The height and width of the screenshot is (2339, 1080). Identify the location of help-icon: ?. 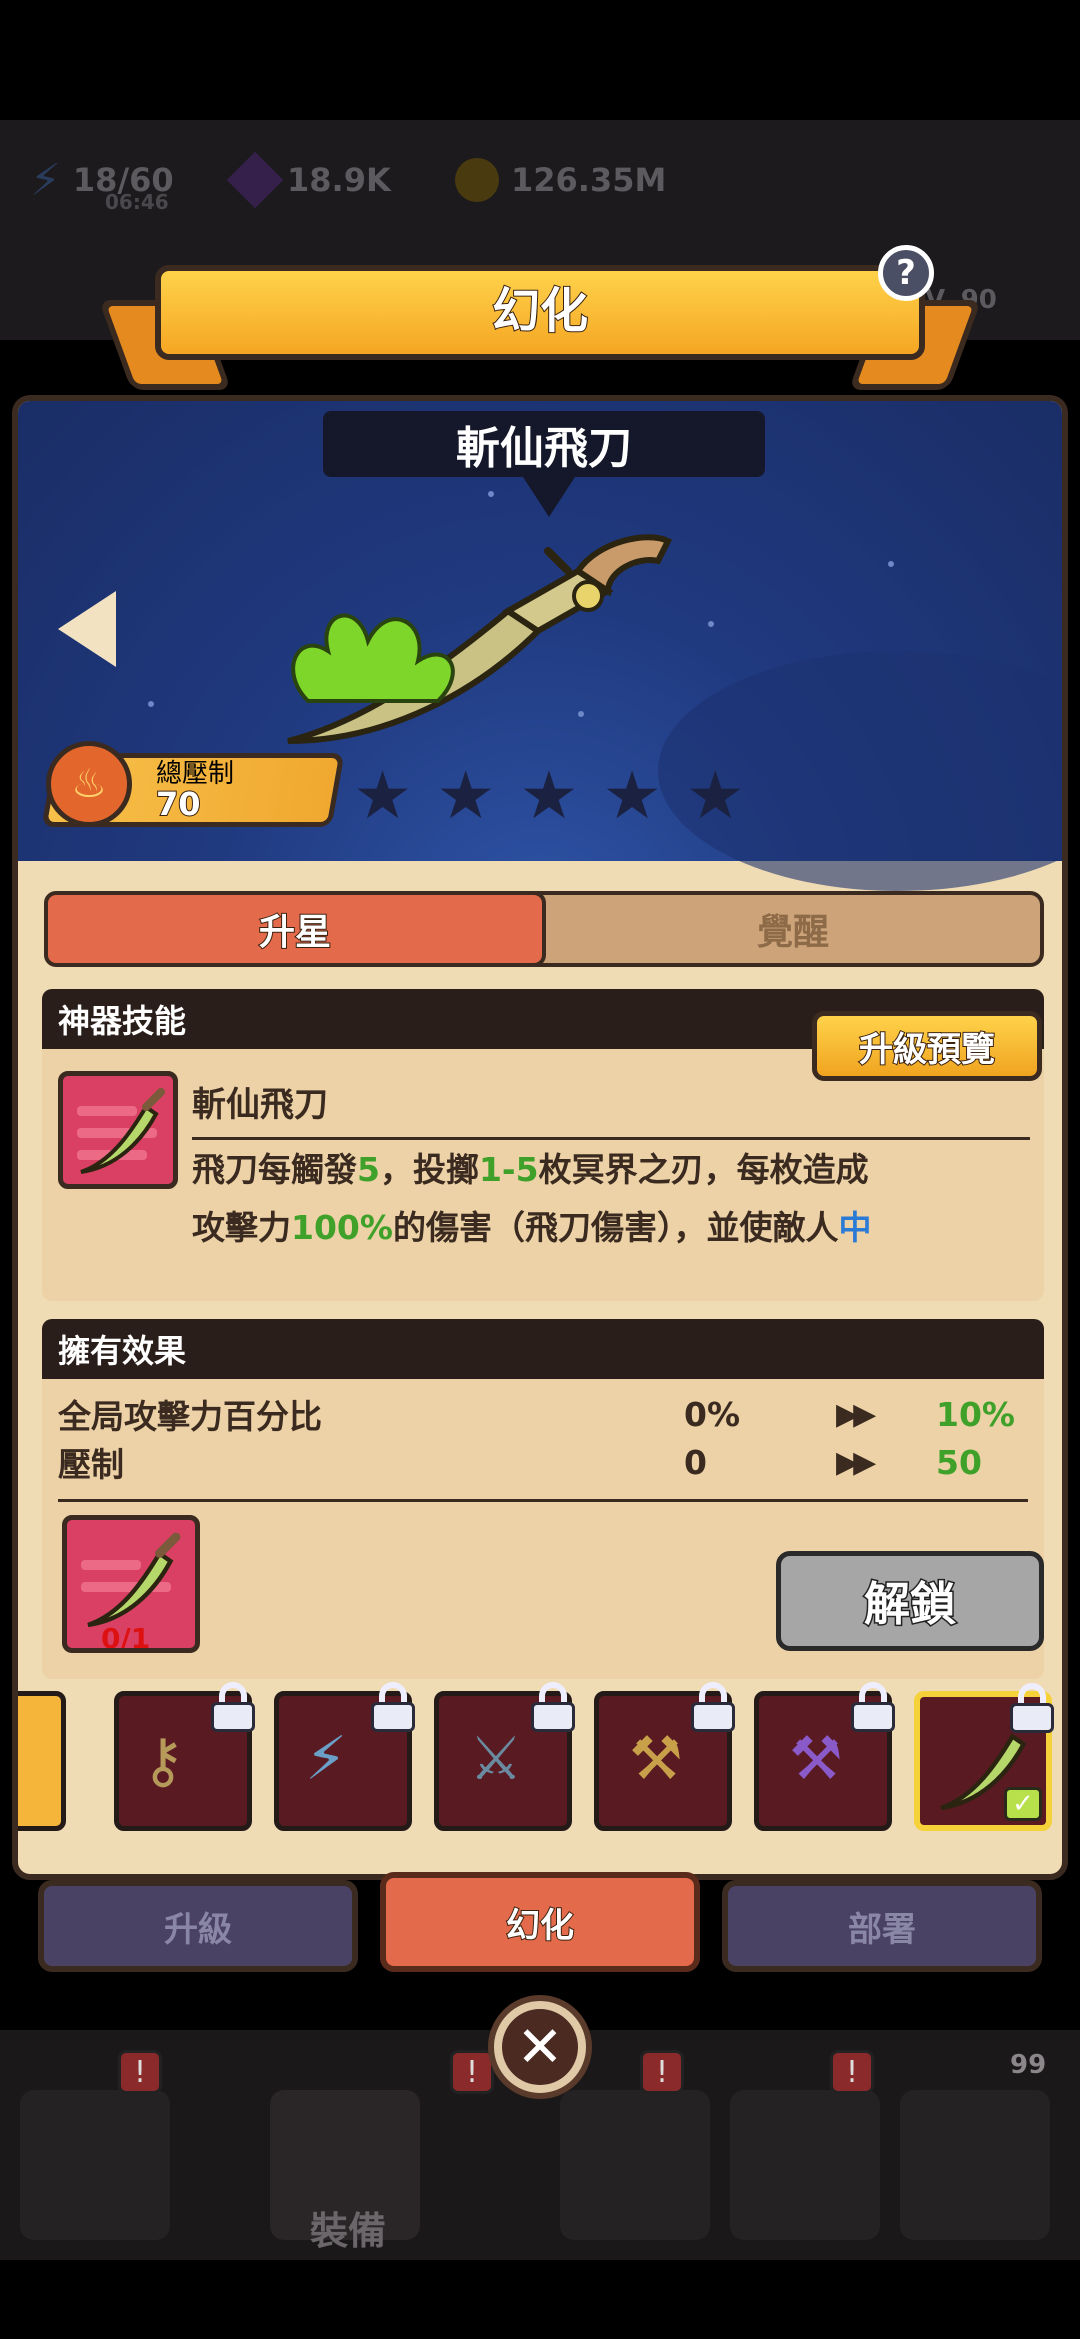
(906, 273).